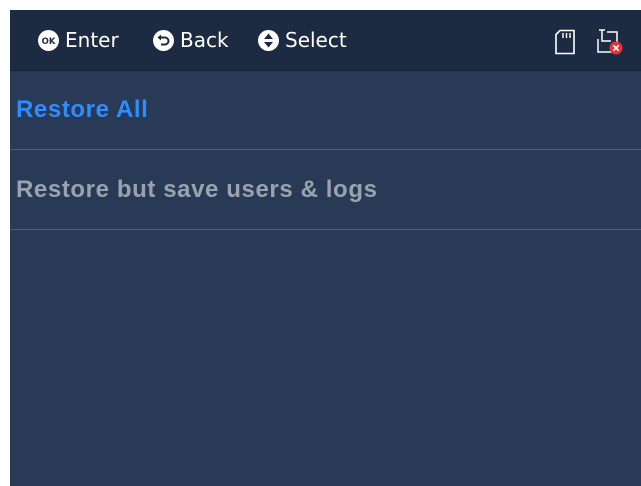  What do you see at coordinates (565, 42) in the screenshot?
I see `sd-card-icon` at bounding box center [565, 42].